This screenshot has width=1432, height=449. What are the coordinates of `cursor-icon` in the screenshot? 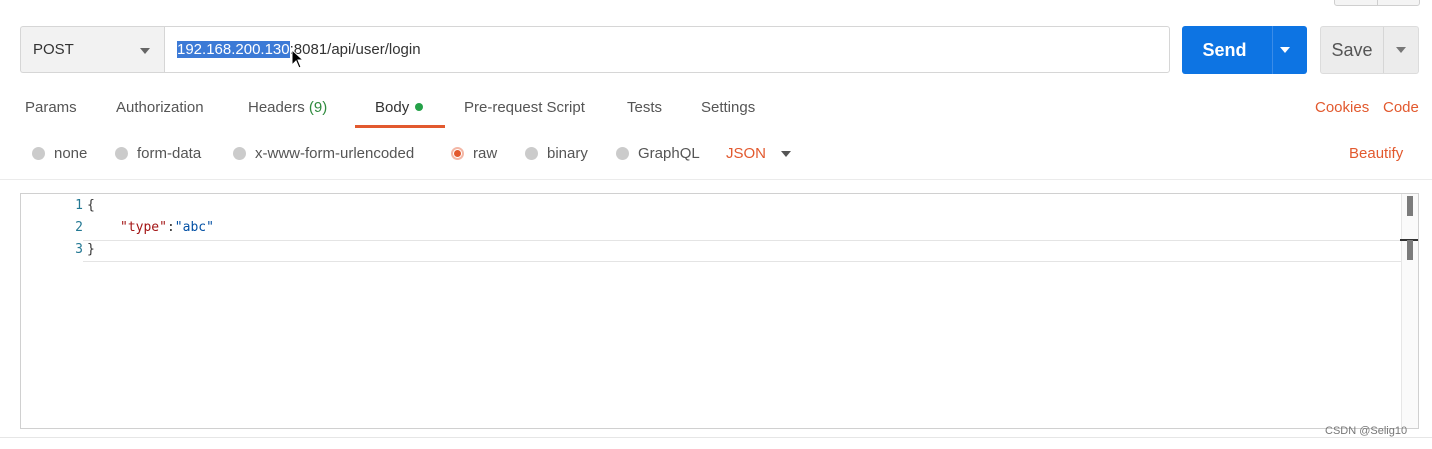 It's located at (298, 59).